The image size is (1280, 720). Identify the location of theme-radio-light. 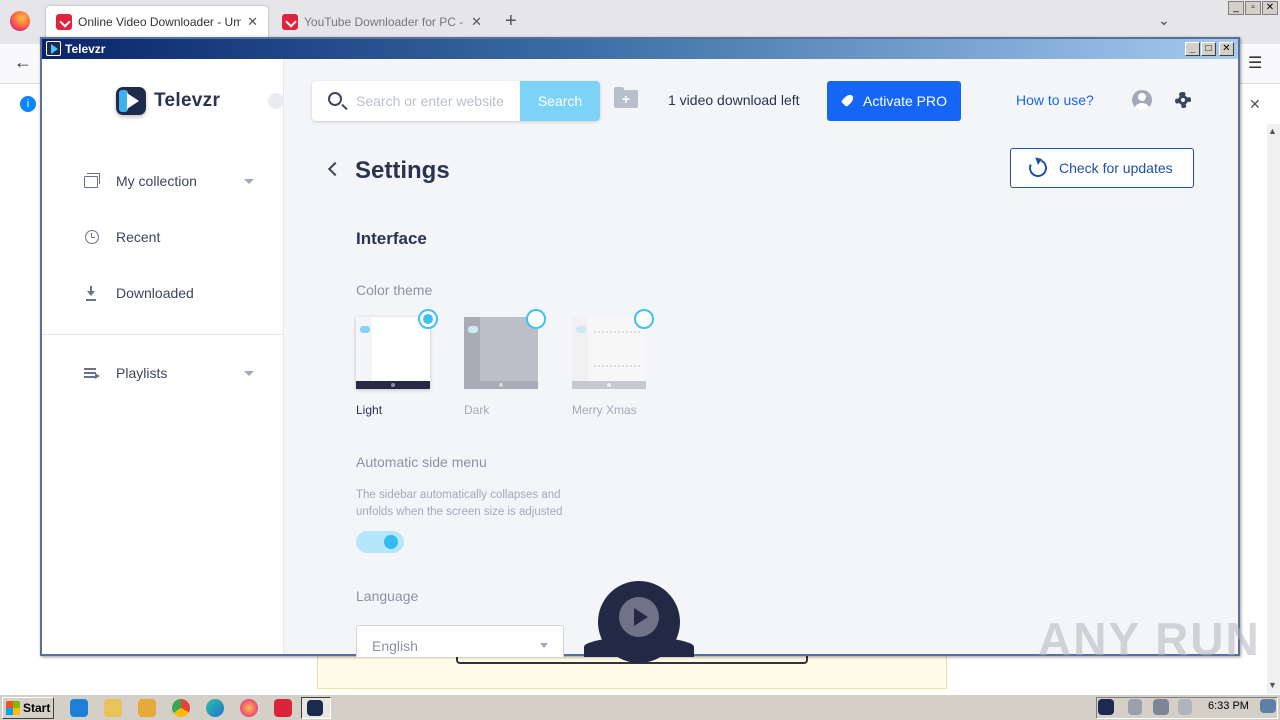
(428, 319).